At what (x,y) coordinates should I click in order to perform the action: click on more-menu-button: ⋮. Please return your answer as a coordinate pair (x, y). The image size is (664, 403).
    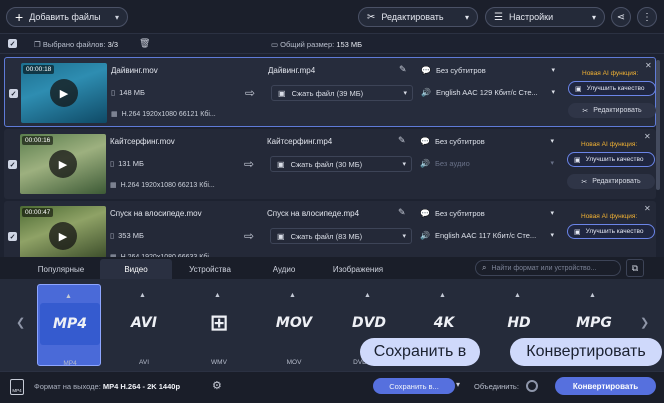
    Looking at the image, I should click on (647, 17).